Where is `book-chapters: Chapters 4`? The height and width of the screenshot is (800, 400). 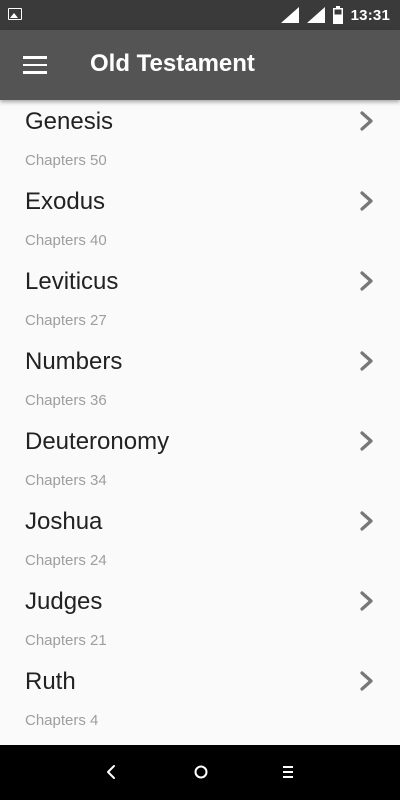
book-chapters: Chapters 4 is located at coordinates (62, 720).